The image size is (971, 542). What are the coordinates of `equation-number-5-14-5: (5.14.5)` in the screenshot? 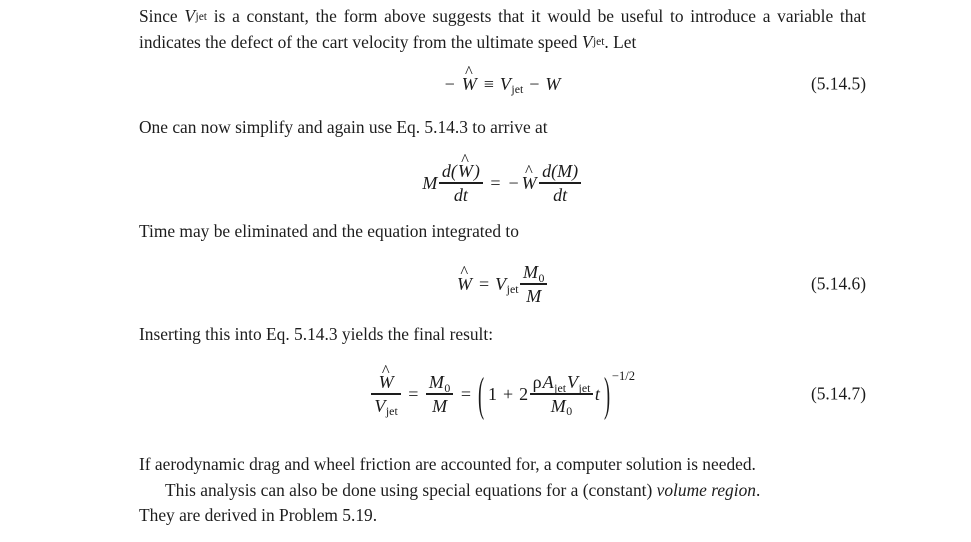 It's located at (838, 83).